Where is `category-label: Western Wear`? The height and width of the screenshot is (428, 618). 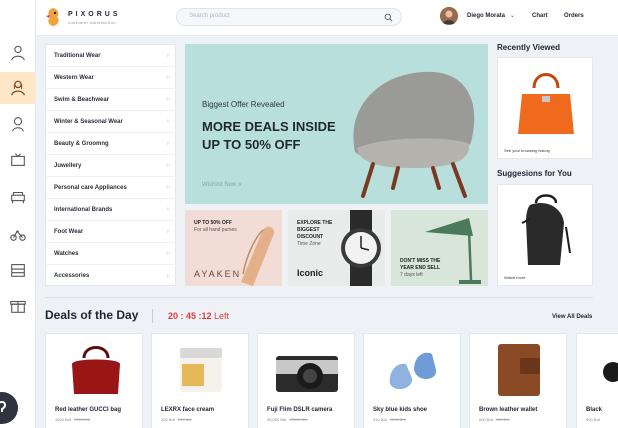
category-label: Western Wear is located at coordinates (74, 77).